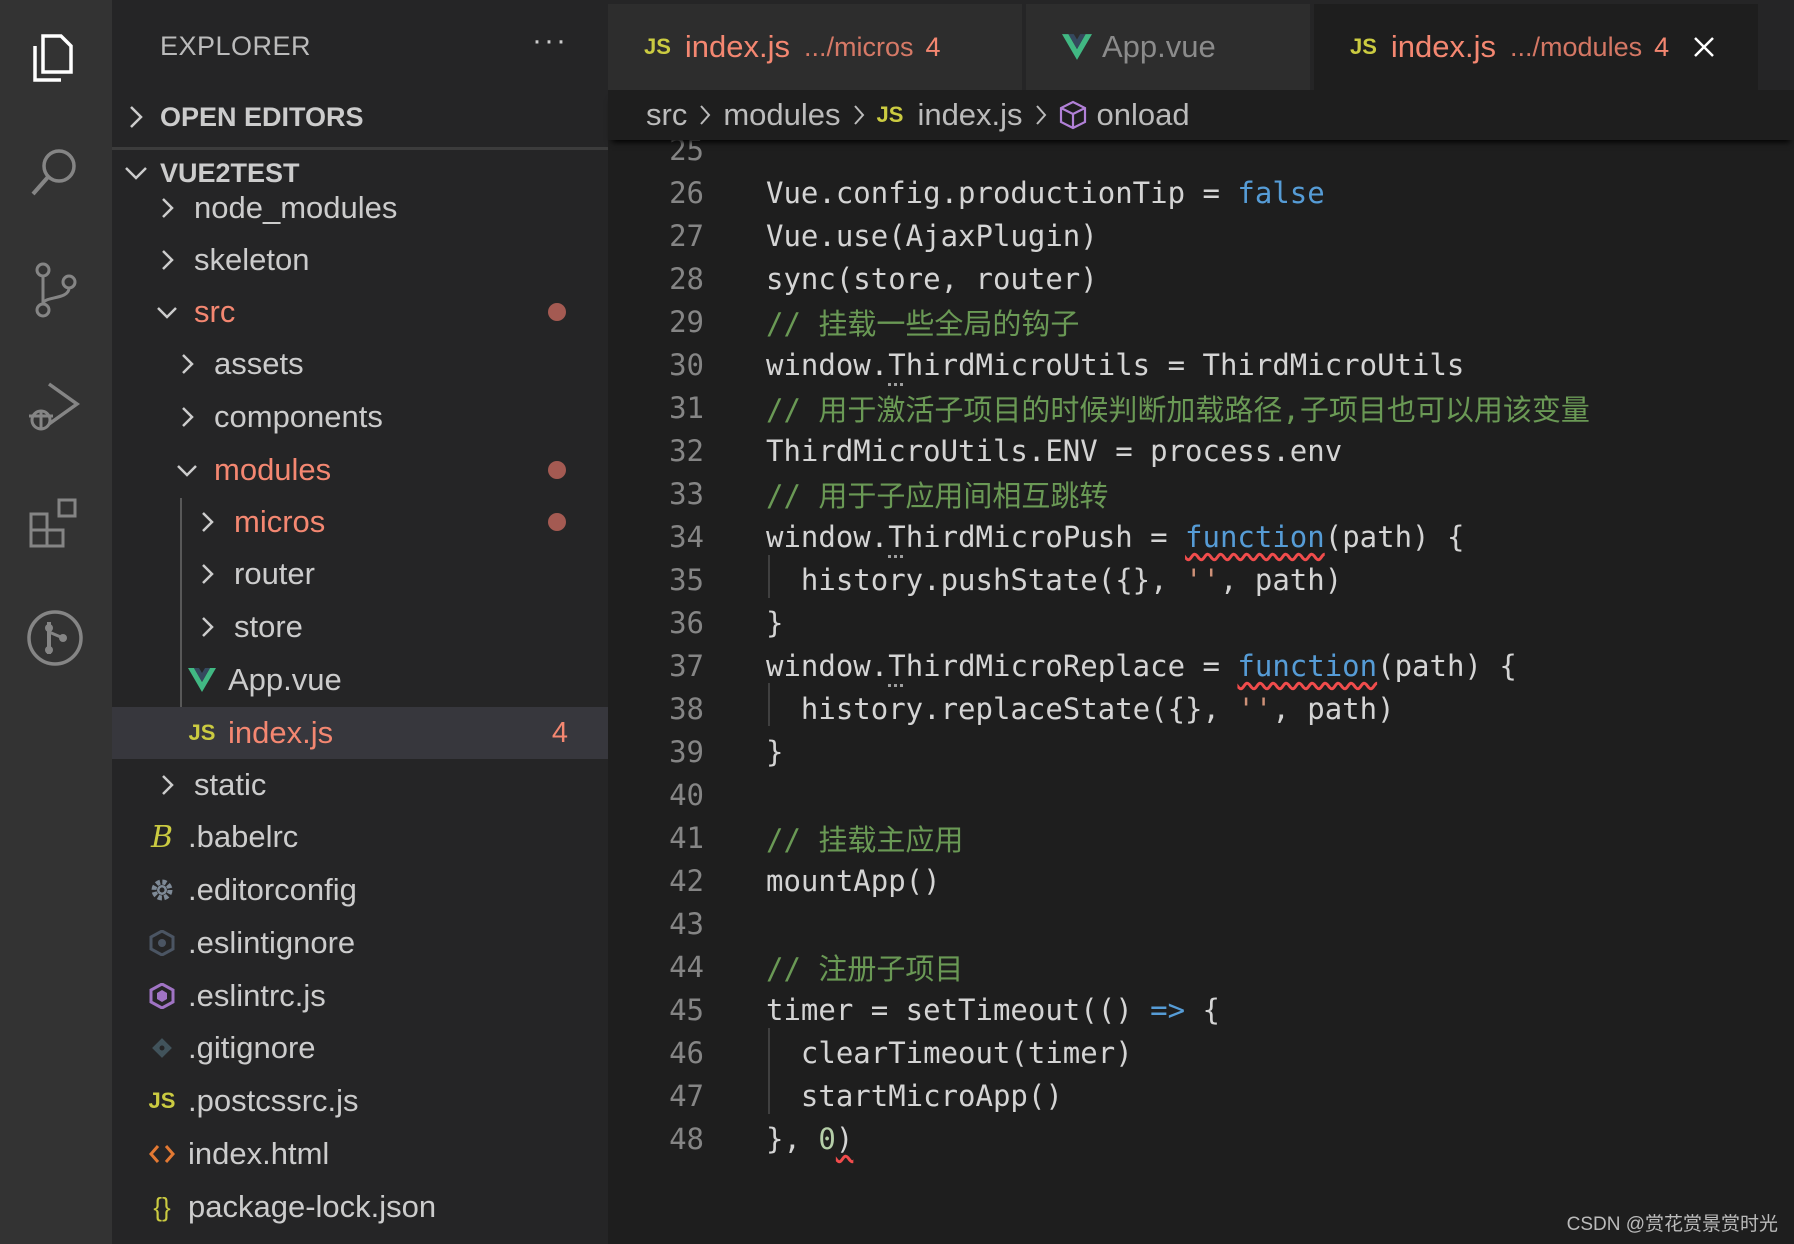 This screenshot has width=1794, height=1244. Describe the element at coordinates (1073, 115) in the screenshot. I see `cube-icon` at that location.